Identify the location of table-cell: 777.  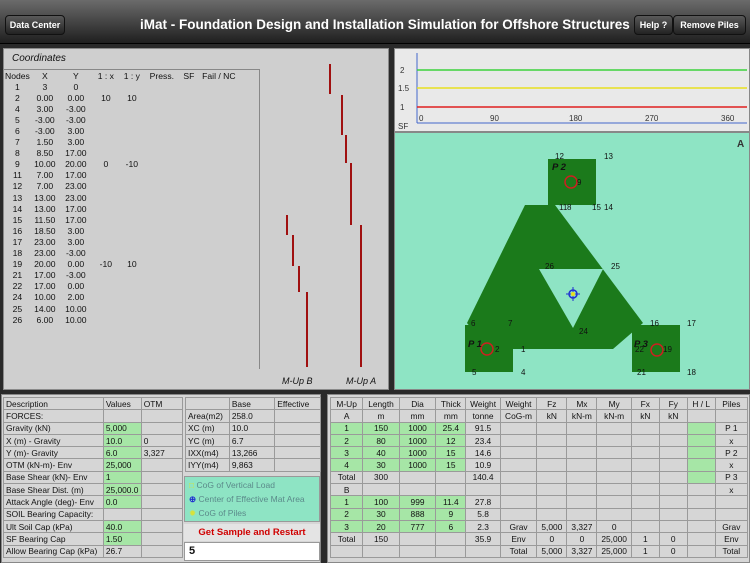
(417, 526).